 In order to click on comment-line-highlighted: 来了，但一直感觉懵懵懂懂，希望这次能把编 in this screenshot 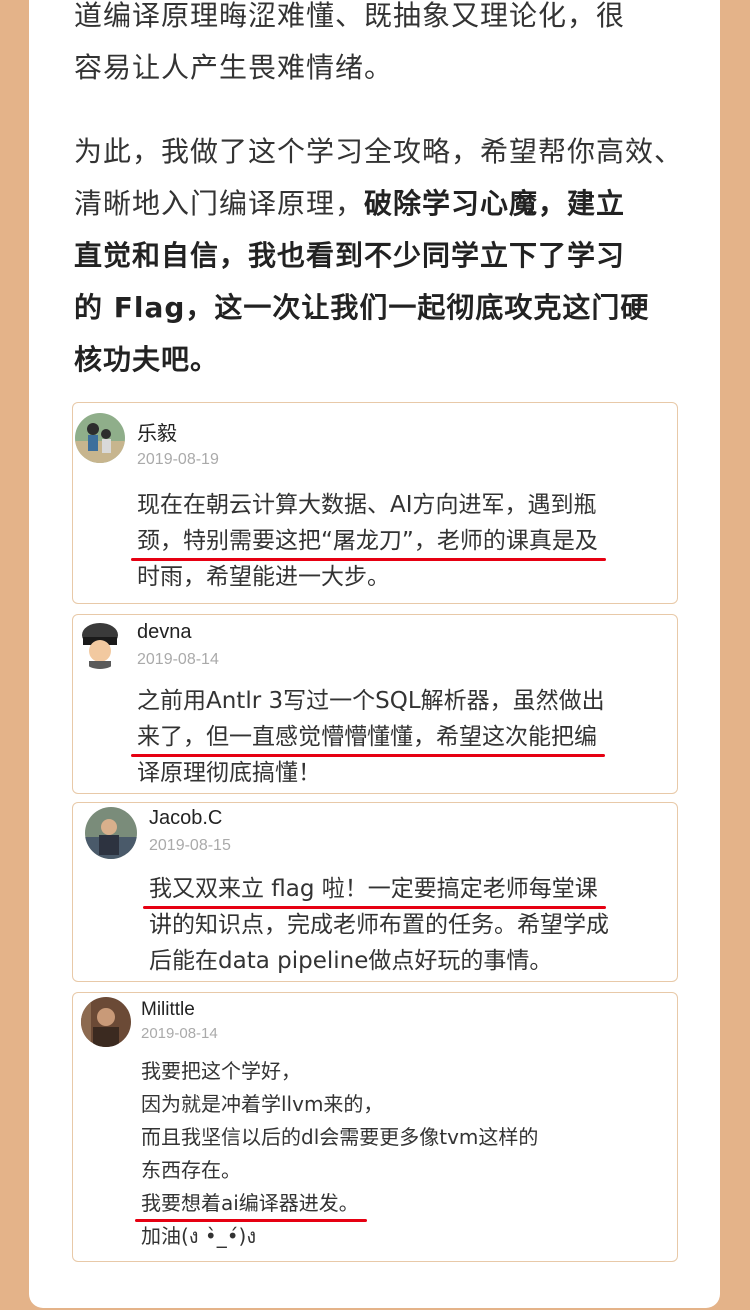, I will do `click(368, 738)`.